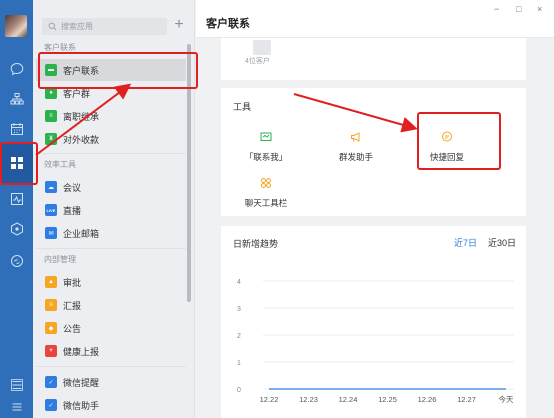 Image resolution: width=554 pixels, height=418 pixels. What do you see at coordinates (355, 157) in the screenshot?
I see `tool-label: 群发助手` at bounding box center [355, 157].